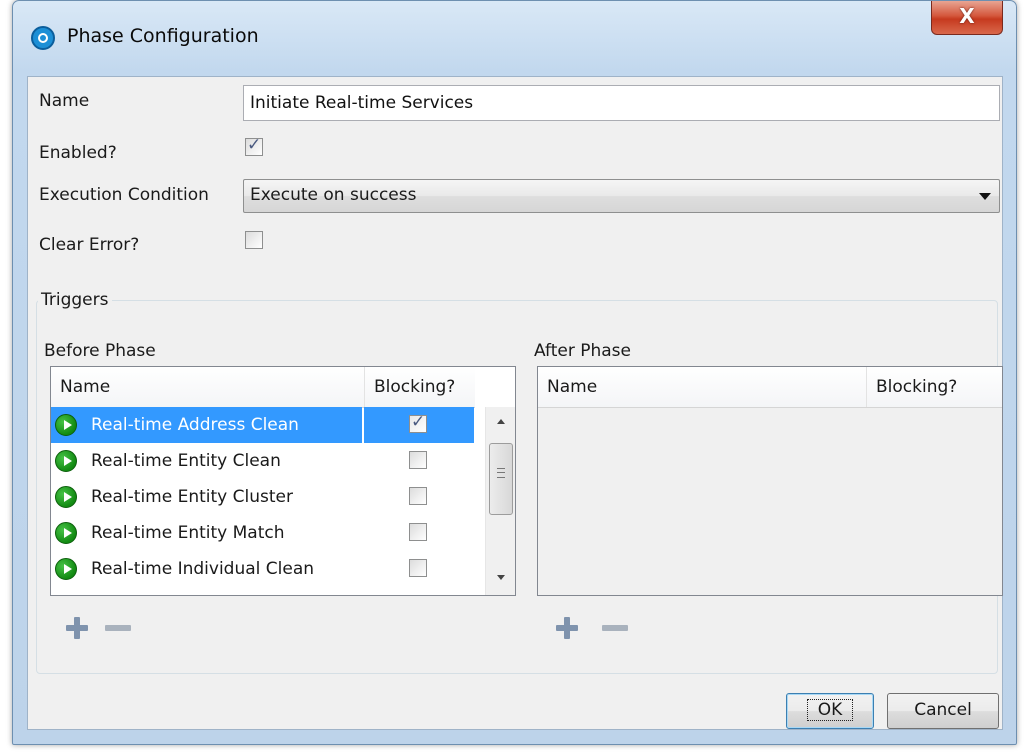  What do you see at coordinates (985, 196) in the screenshot?
I see `chevron-down-icon` at bounding box center [985, 196].